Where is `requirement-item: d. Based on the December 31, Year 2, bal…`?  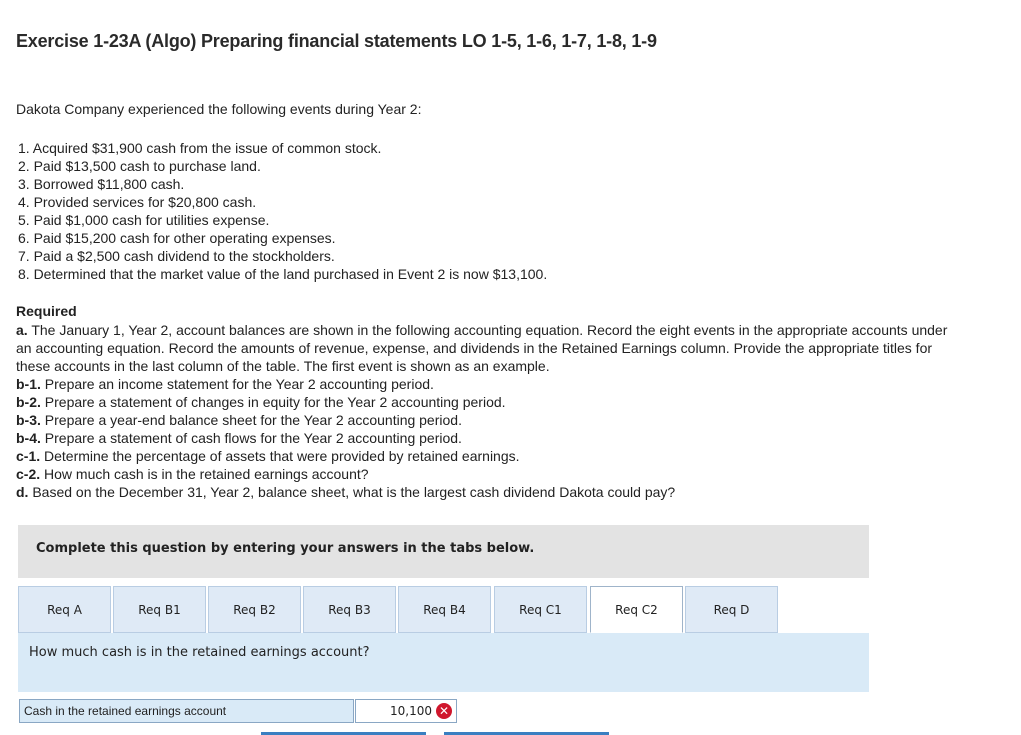
requirement-item: d. Based on the December 31, Year 2, bal… is located at coordinates (486, 492).